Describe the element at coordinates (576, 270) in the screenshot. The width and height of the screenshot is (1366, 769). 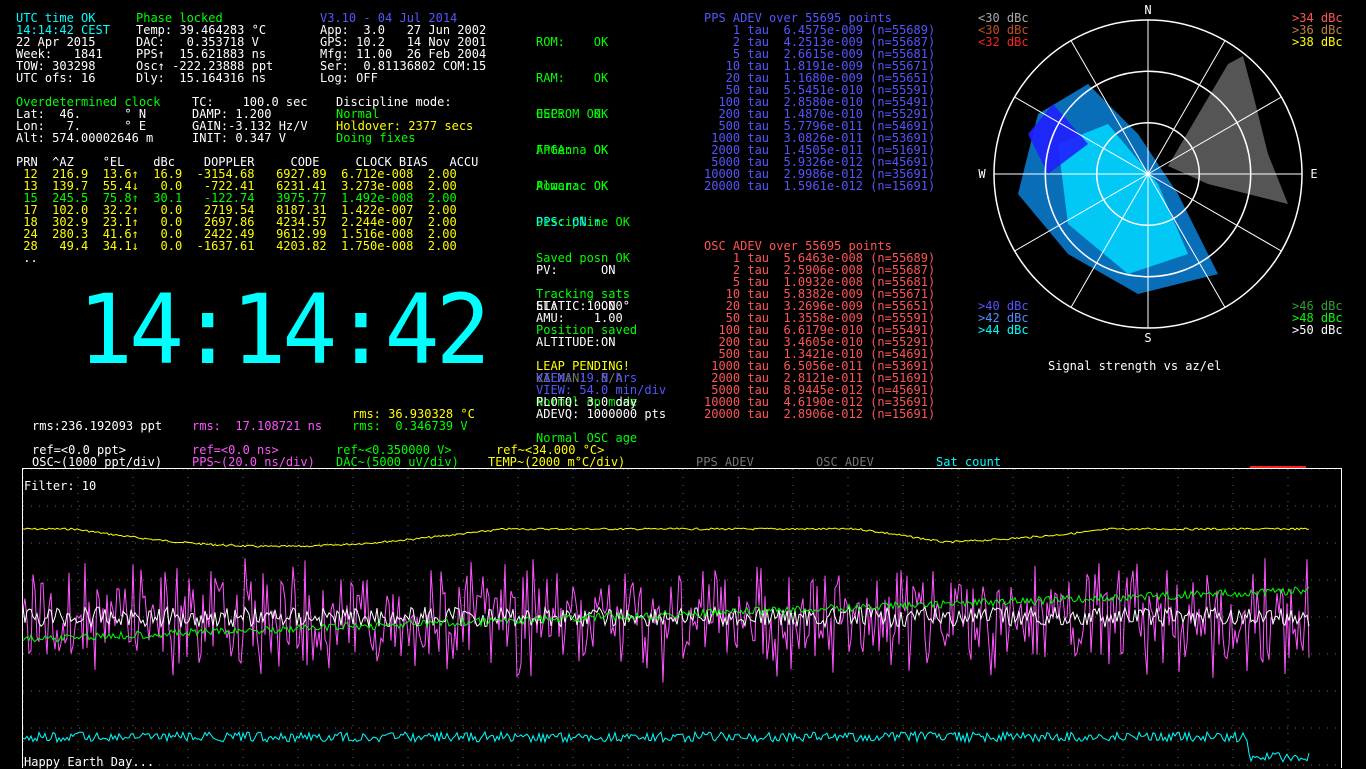
I see `flag-pv: PV: ON` at that location.